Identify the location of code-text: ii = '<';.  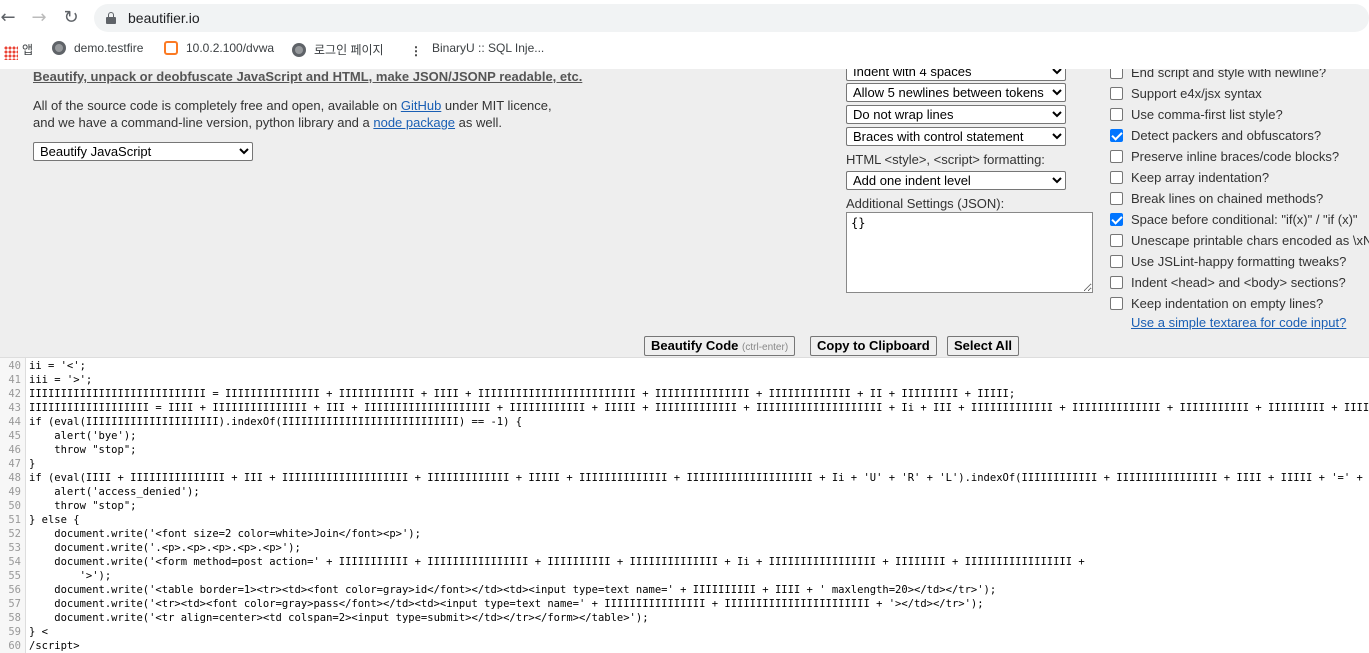
(57, 366).